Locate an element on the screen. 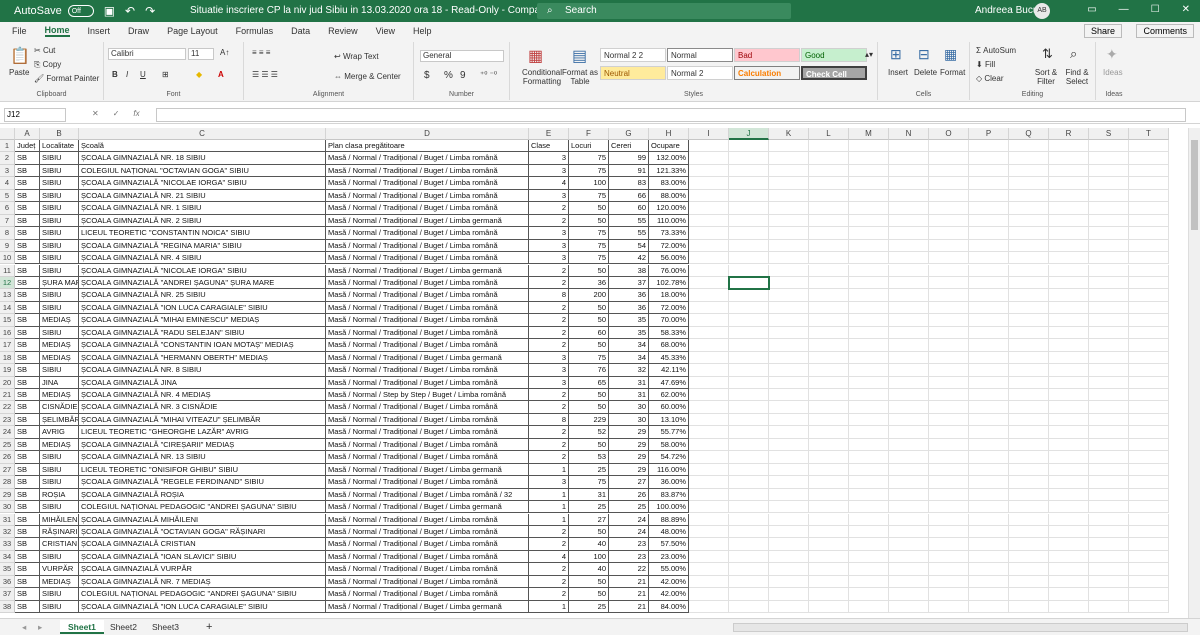 This screenshot has height=635, width=1200. cell-k10 is located at coordinates (789, 258).